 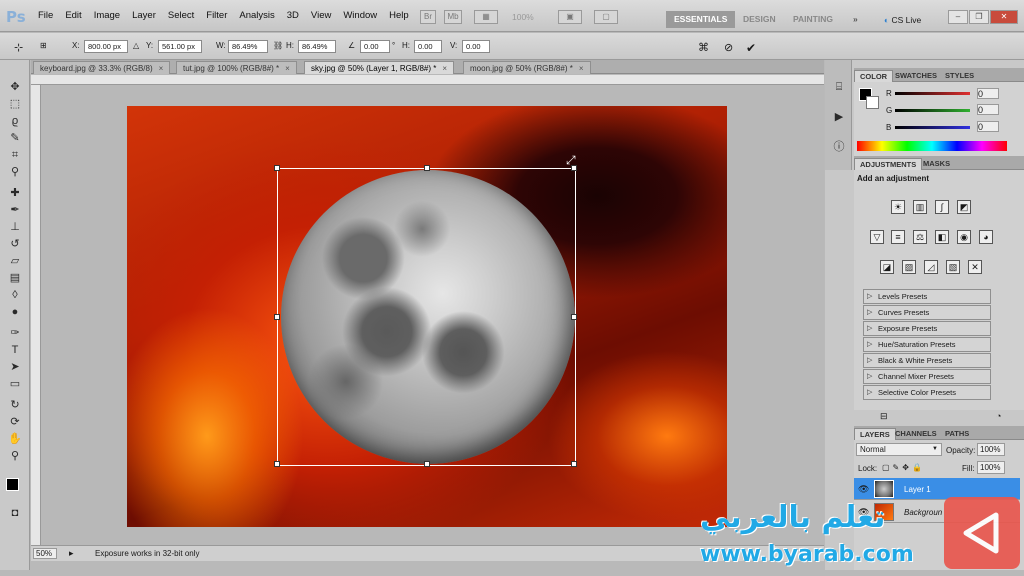 What do you see at coordinates (15, 333) in the screenshot?
I see `pen-tool-icon: ✑` at bounding box center [15, 333].